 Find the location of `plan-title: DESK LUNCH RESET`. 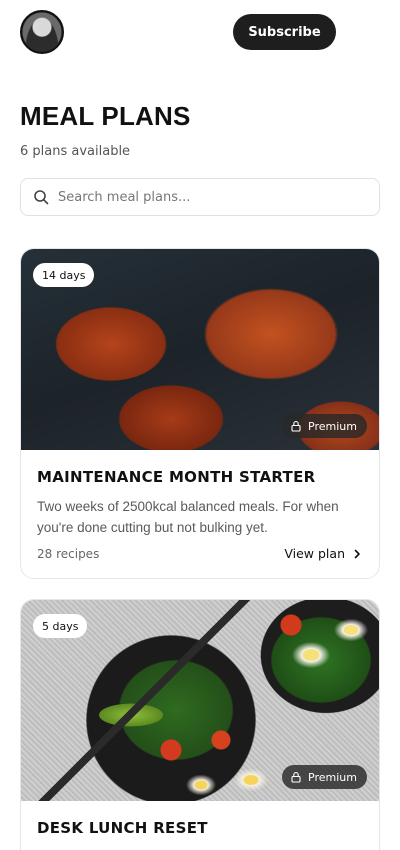

plan-title: DESK LUNCH RESET is located at coordinates (122, 828).